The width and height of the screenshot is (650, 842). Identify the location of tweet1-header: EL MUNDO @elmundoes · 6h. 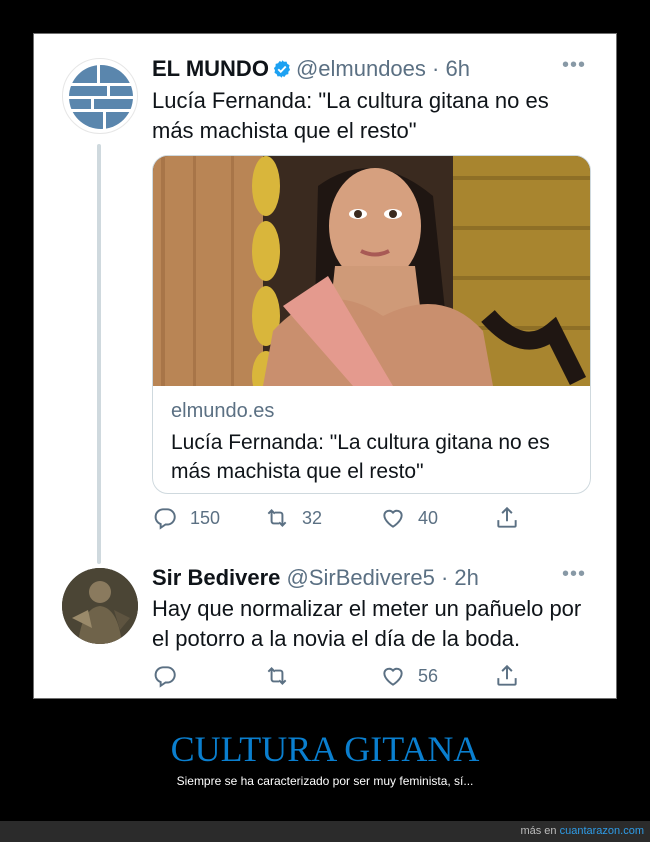
(311, 70).